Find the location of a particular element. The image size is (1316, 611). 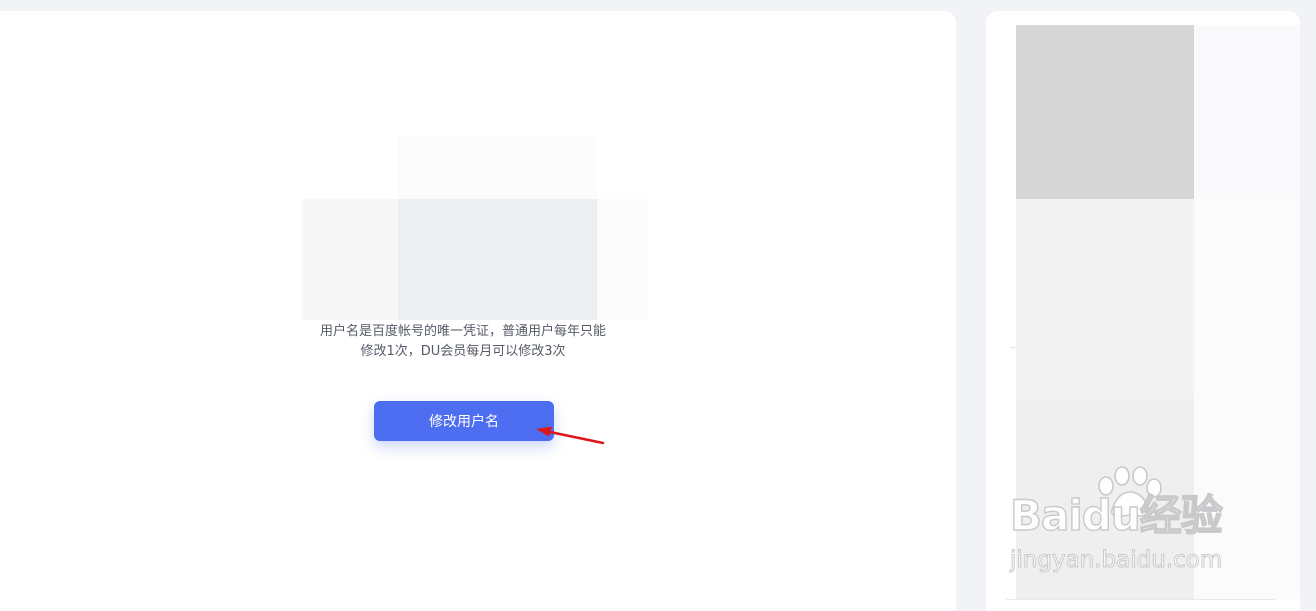

red-arrow-icon is located at coordinates (570, 435).